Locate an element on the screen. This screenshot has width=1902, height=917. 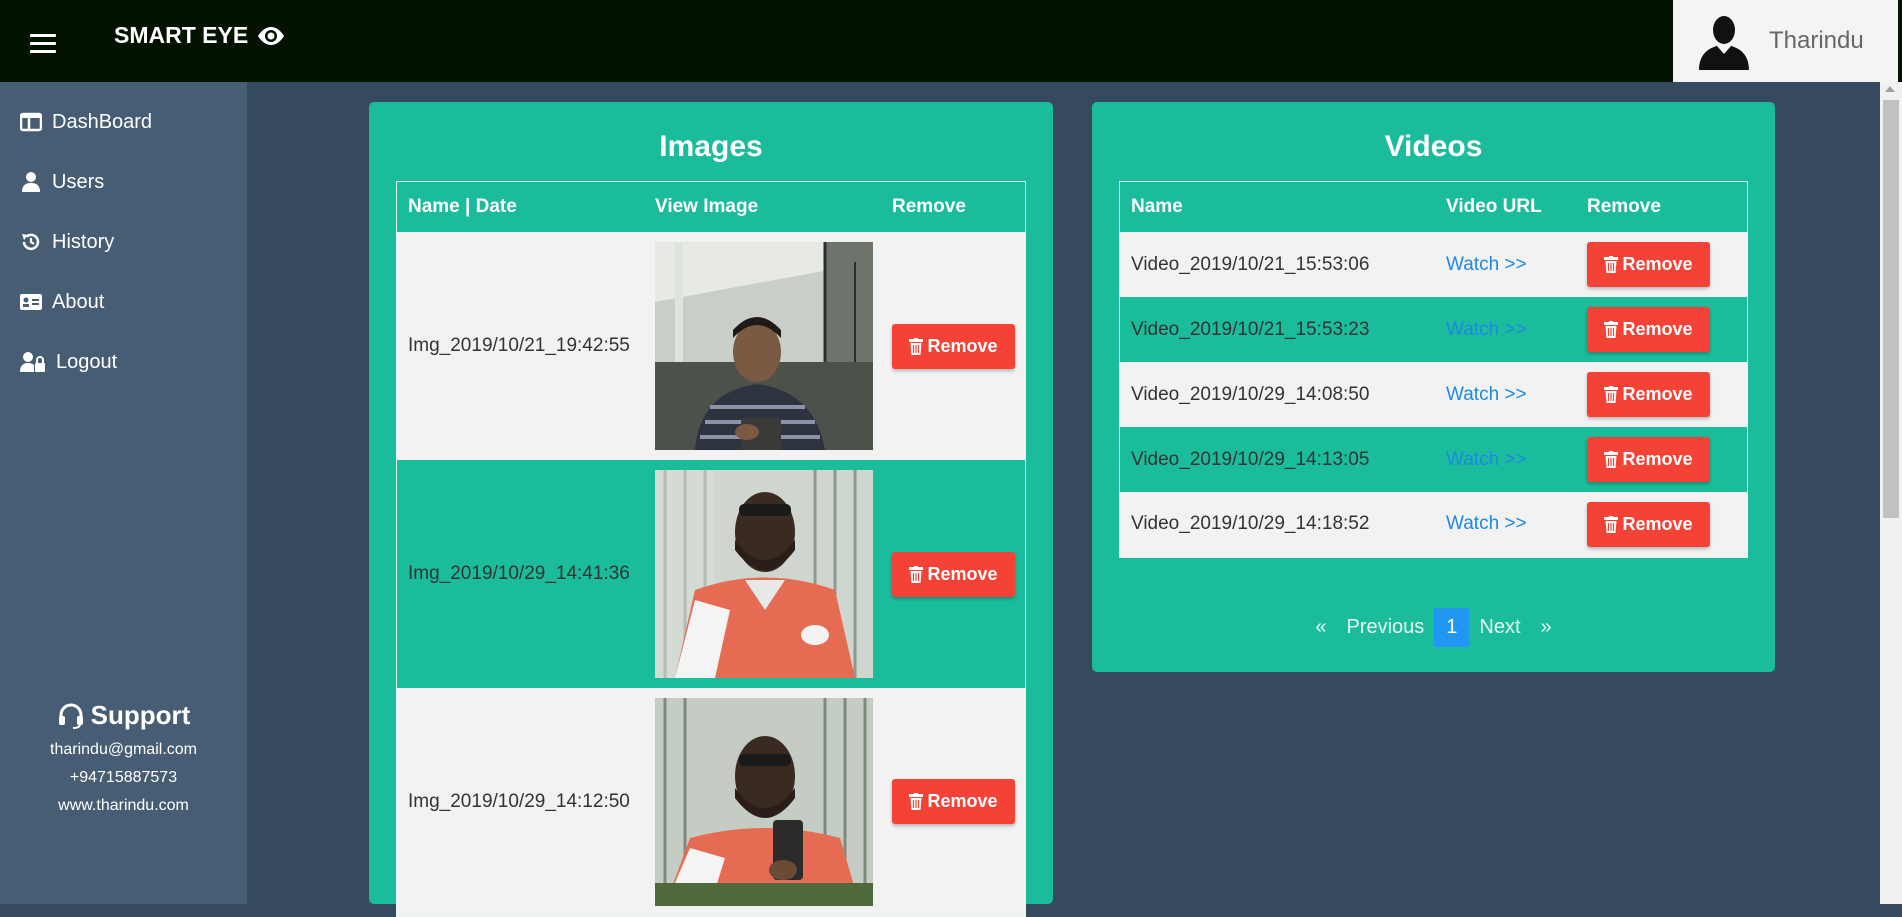
table-row: Img_2019/10/29_14:12:50 Remove is located at coordinates (711, 802).